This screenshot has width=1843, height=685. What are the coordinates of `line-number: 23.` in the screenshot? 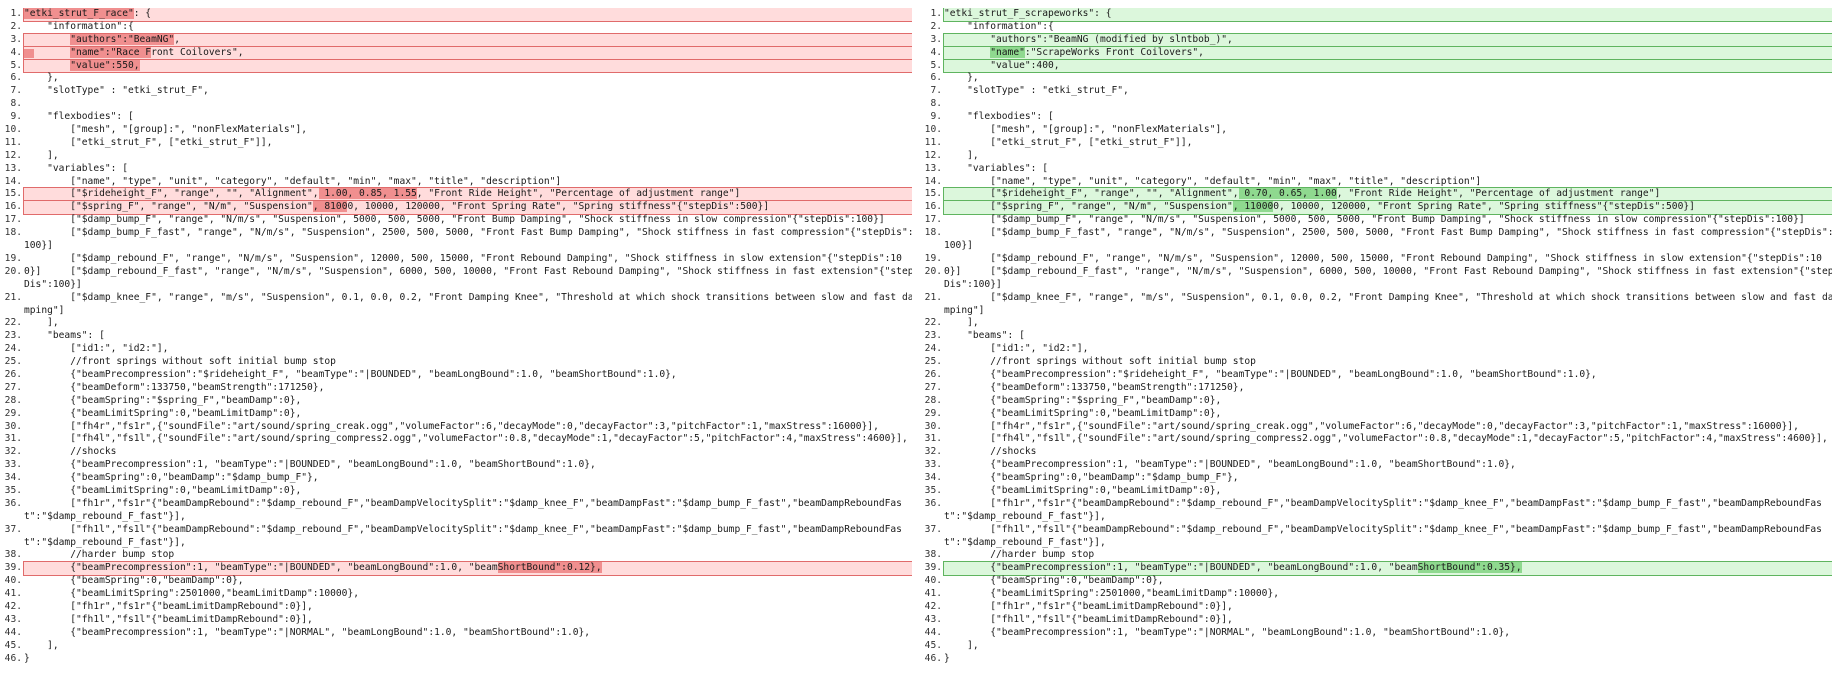 It's located at (13, 336).